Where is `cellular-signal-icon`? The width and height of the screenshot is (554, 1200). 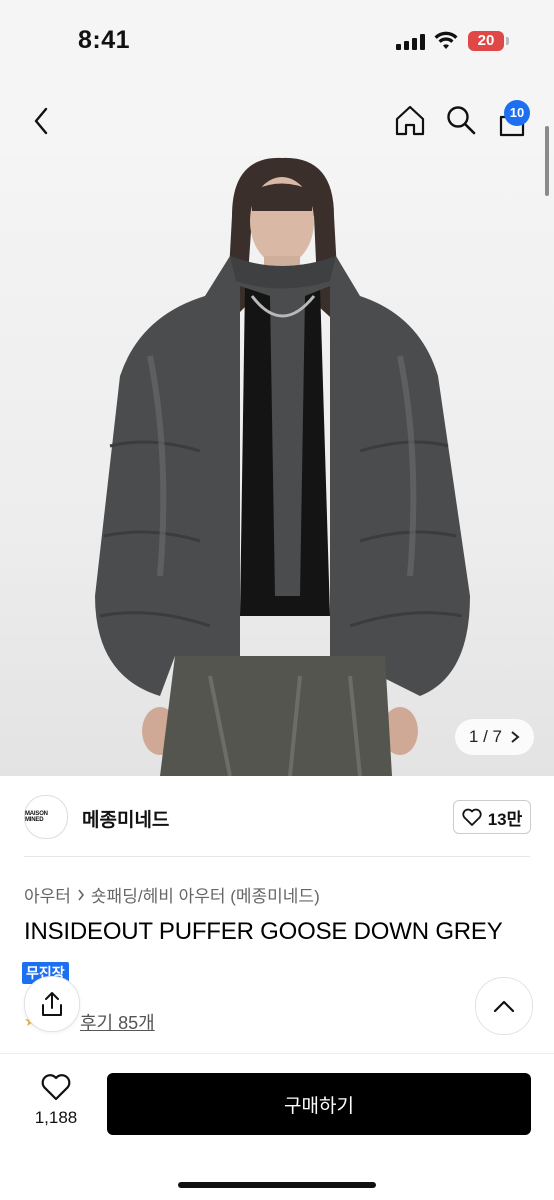
cellular-signal-icon is located at coordinates (411, 42).